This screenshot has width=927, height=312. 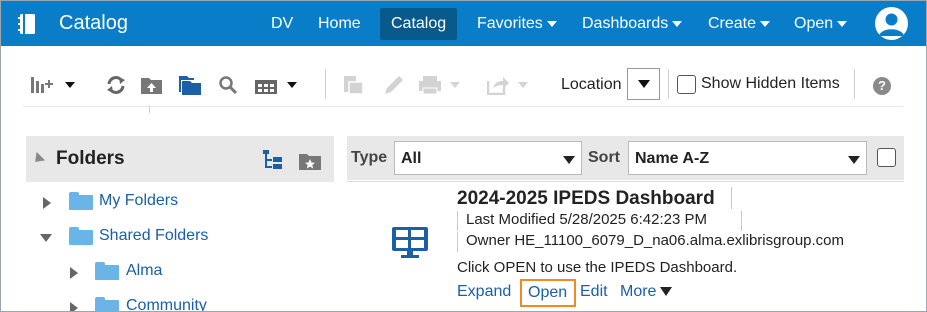 What do you see at coordinates (510, 23) in the screenshot?
I see `nav-favorites-label: Favorites` at bounding box center [510, 23].